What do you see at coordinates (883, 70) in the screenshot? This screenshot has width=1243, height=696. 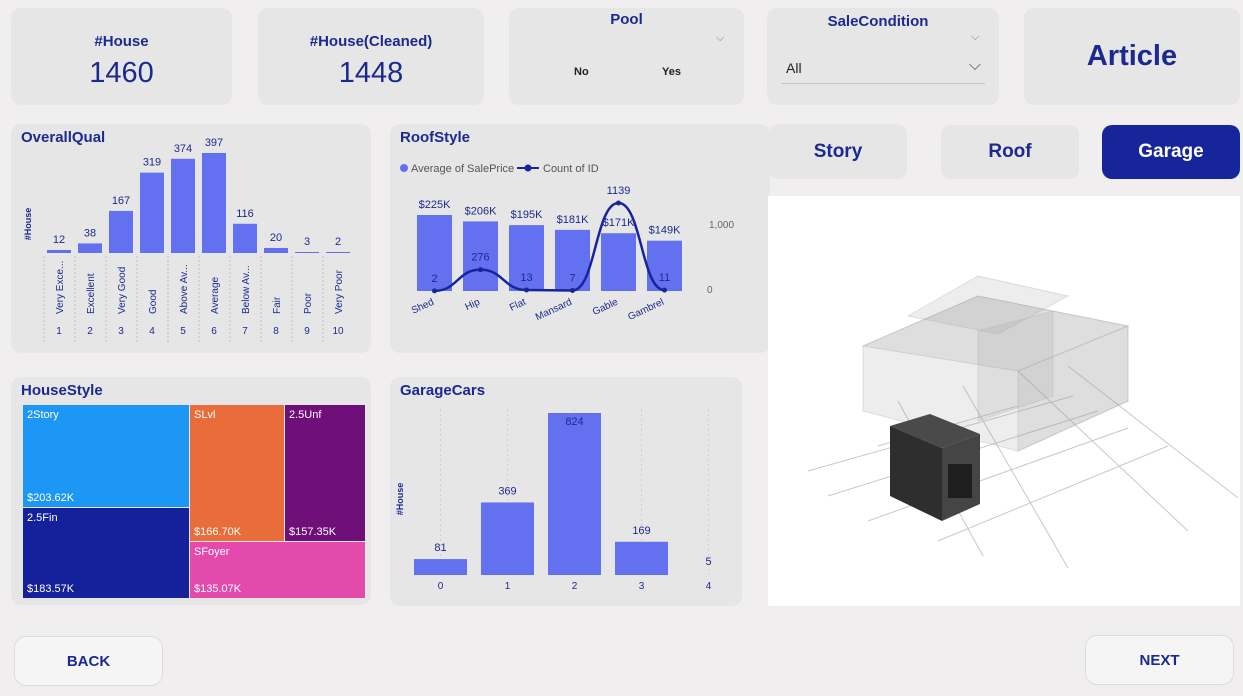 I see `salecondition-dropdown: All ⌵` at bounding box center [883, 70].